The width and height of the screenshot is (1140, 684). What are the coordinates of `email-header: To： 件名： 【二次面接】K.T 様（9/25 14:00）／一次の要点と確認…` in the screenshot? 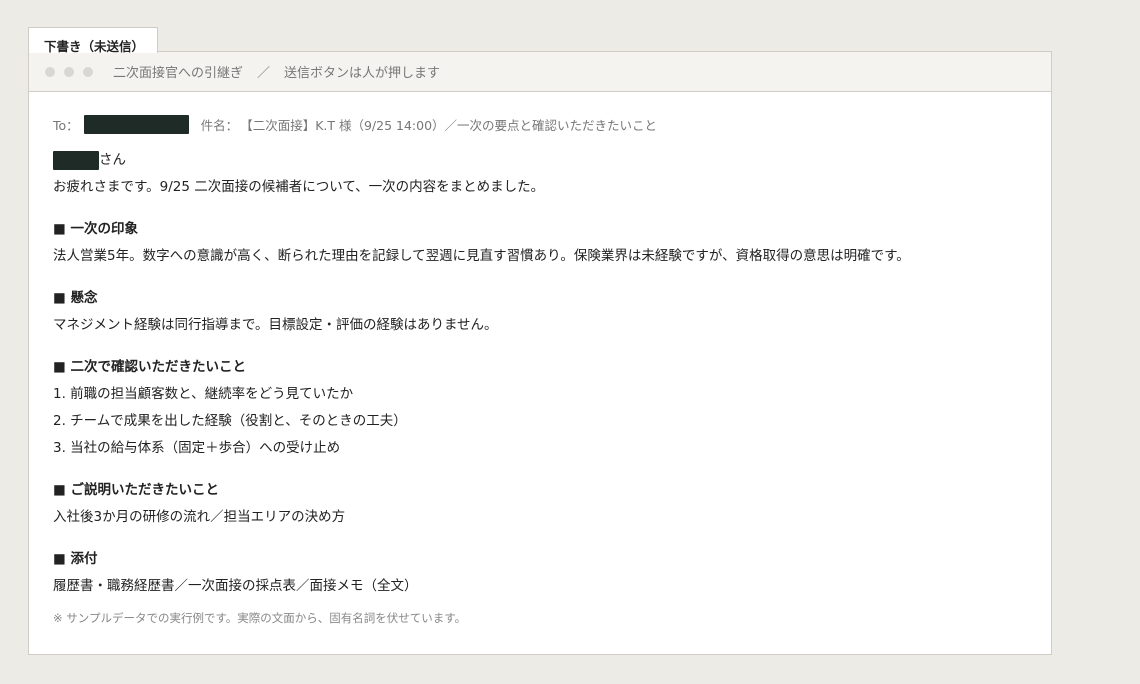 It's located at (540, 124).